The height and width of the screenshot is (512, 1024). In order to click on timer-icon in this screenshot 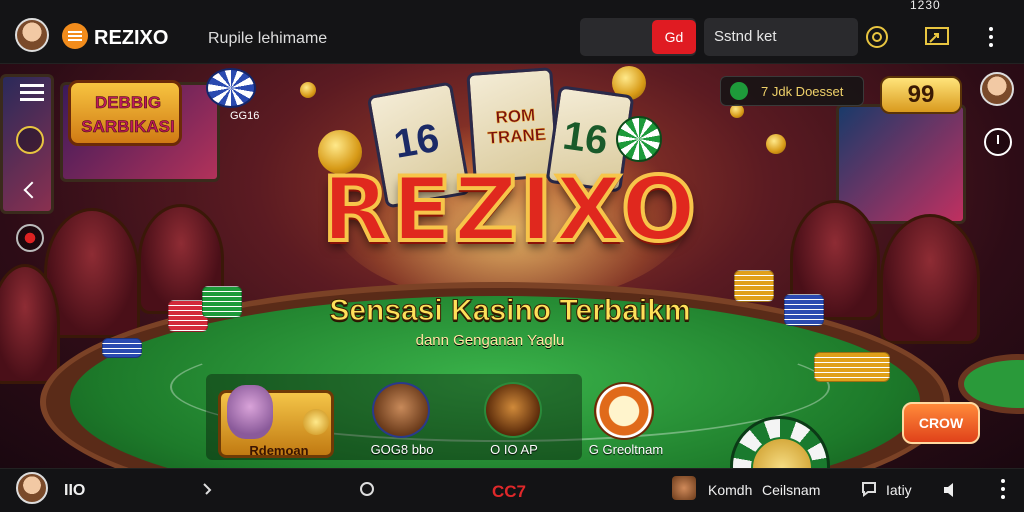, I will do `click(998, 142)`.